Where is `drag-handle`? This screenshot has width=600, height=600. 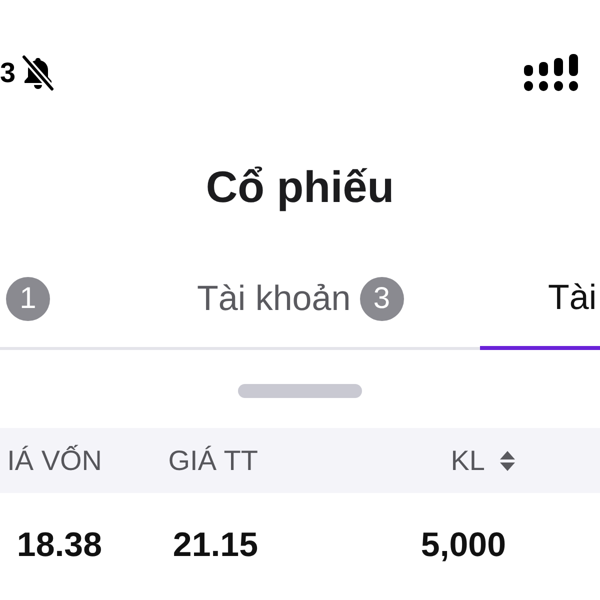 drag-handle is located at coordinates (300, 391).